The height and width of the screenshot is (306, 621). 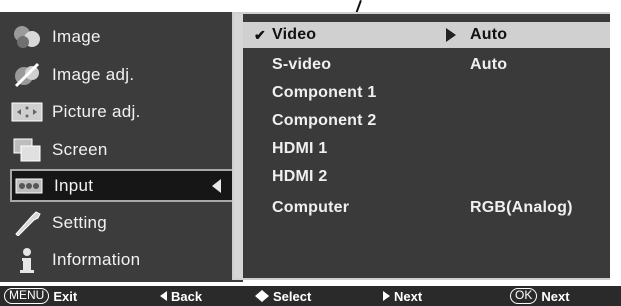 I want to click on input-value-s-video: Auto, so click(x=488, y=65).